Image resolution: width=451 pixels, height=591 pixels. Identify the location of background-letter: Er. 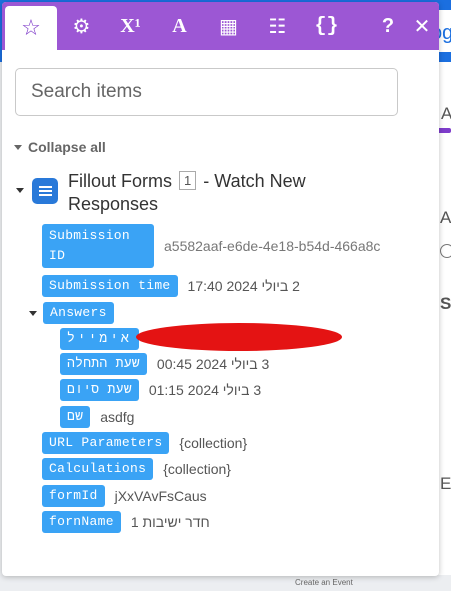
(445, 483).